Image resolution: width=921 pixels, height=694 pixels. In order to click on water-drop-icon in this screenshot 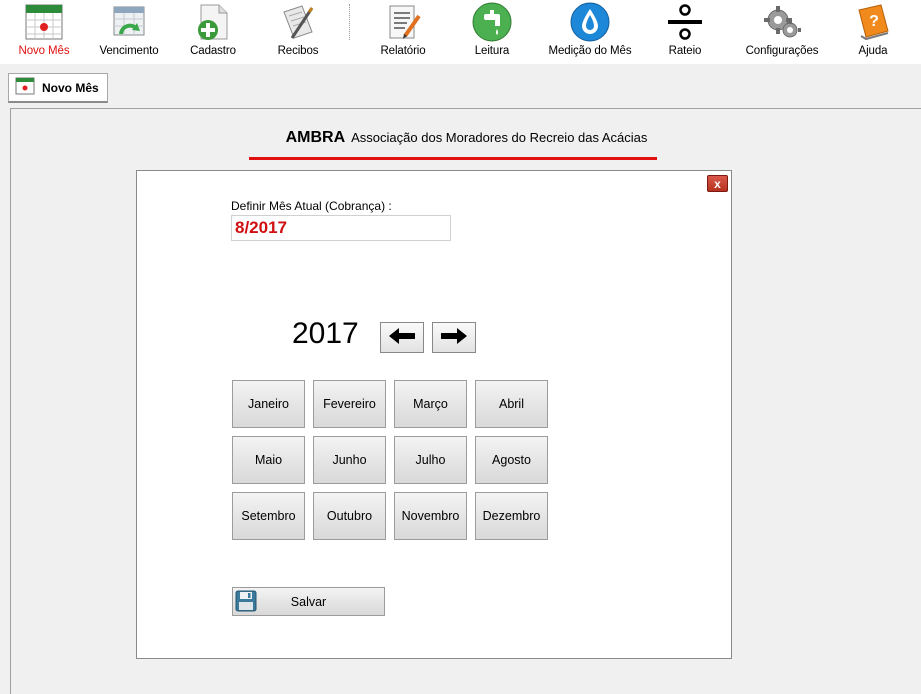, I will do `click(590, 22)`.